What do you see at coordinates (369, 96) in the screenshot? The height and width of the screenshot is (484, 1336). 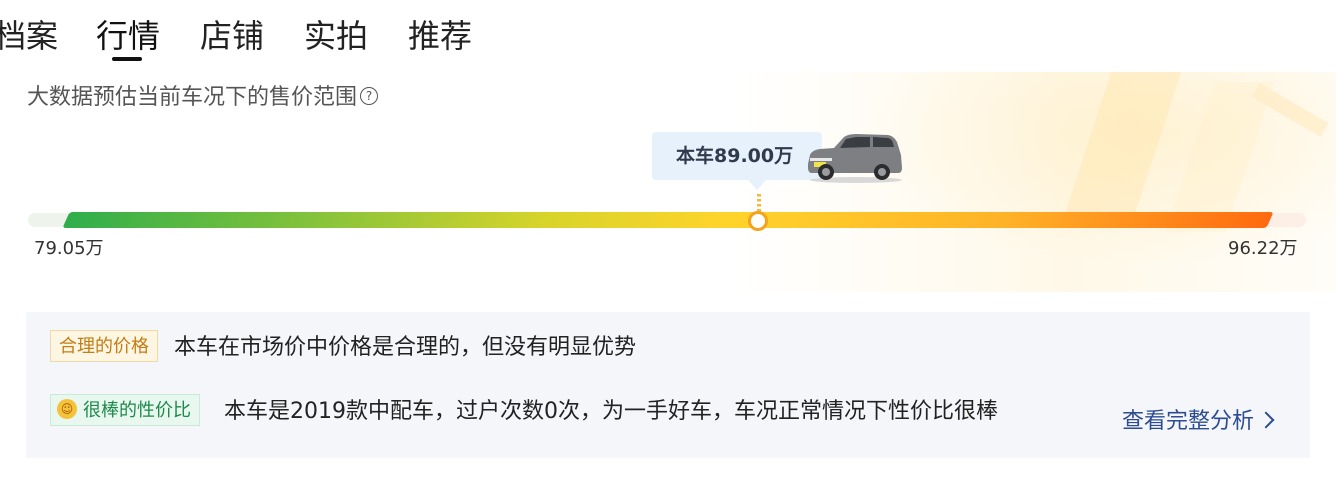 I see `question-circle-icon: ?` at bounding box center [369, 96].